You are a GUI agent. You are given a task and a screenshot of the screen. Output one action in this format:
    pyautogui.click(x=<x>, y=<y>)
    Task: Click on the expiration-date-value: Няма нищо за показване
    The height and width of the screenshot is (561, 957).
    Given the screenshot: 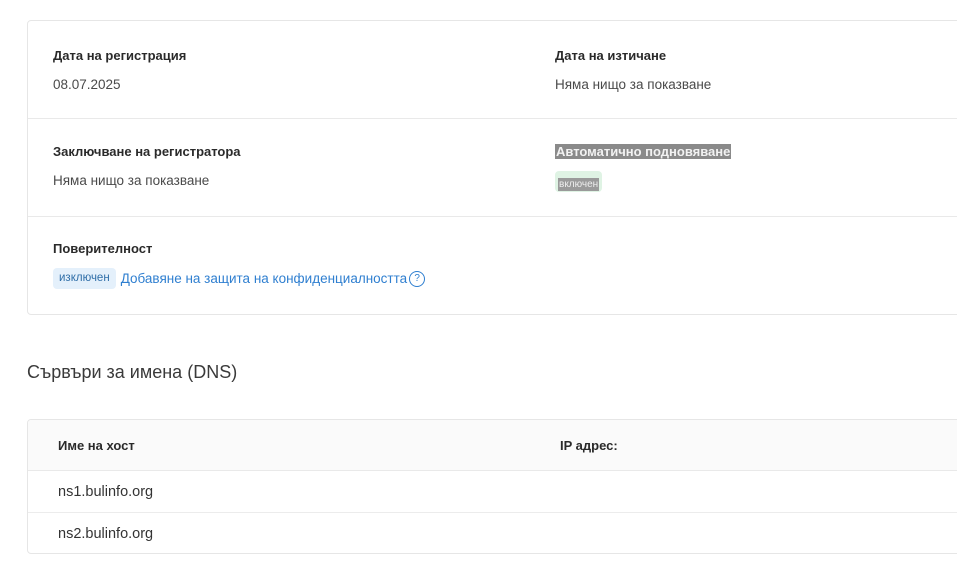 What is the action you would take?
    pyautogui.click(x=633, y=84)
    